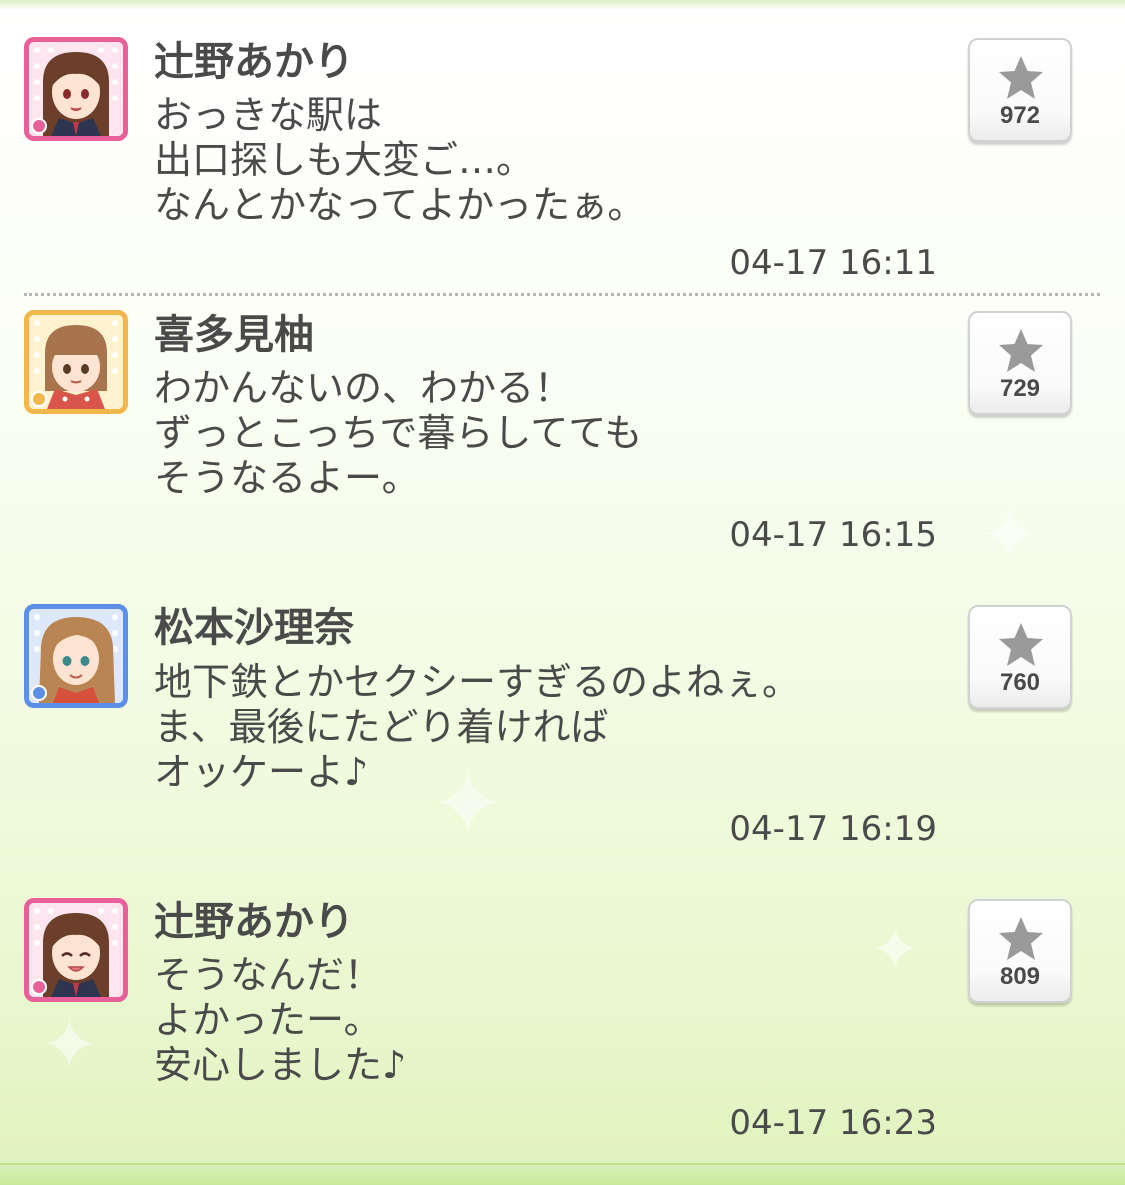 This screenshot has width=1125, height=1185. What do you see at coordinates (268, 115) in the screenshot?
I see `post-text-line: おっきな駅は` at bounding box center [268, 115].